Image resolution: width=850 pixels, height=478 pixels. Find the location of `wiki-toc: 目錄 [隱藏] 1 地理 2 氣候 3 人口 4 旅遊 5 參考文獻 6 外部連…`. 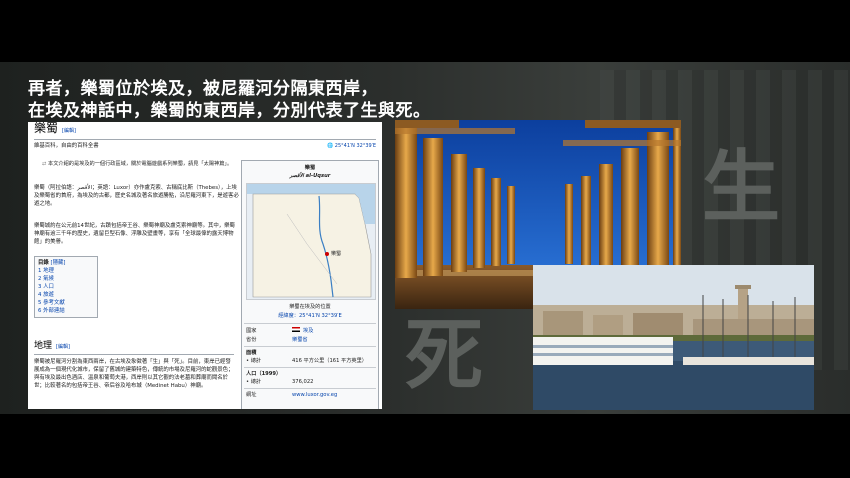

wiki-toc: 目錄 [隱藏] 1 地理 2 氣候 3 人口 4 旅遊 5 參考文獻 6 外部連… is located at coordinates (66, 287).